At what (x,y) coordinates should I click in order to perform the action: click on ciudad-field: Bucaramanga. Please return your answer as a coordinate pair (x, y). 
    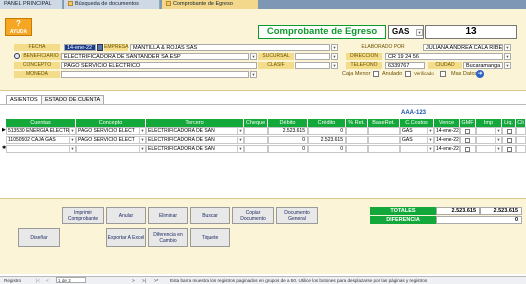
    Looking at the image, I should click on (483, 65).